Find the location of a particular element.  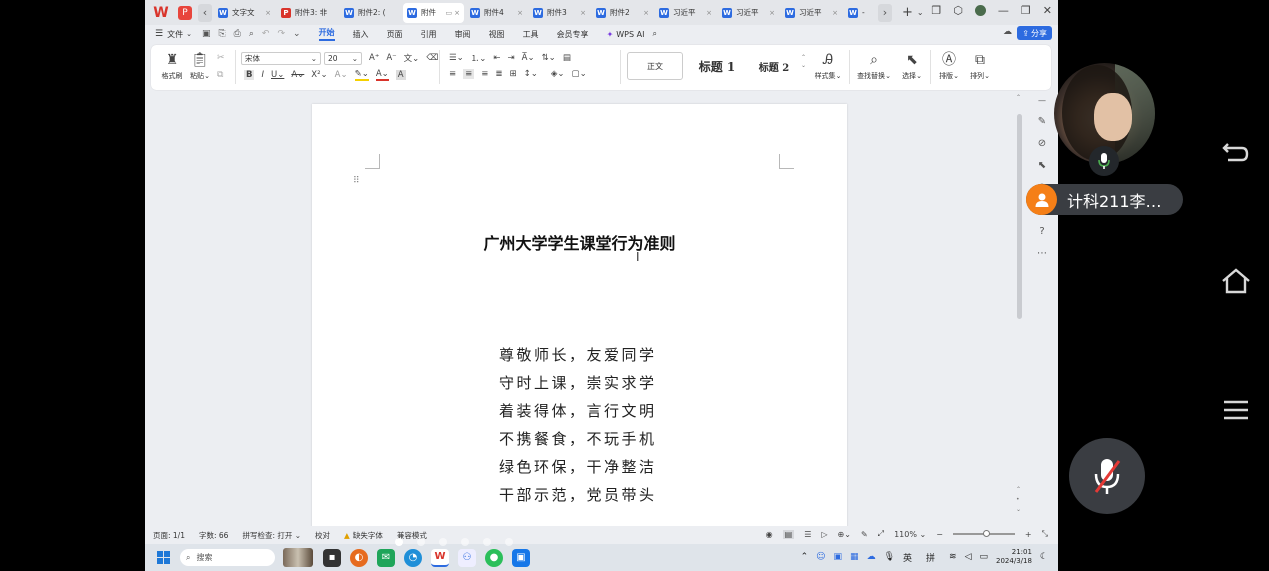

zoom-slider-knob is located at coordinates (986, 533).